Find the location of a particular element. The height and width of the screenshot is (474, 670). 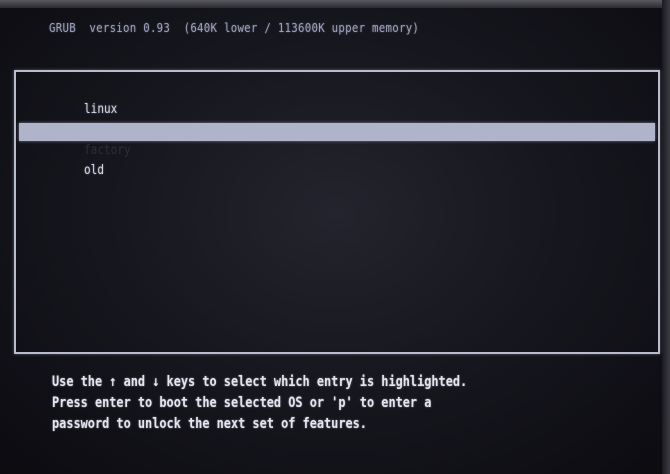

boot-entry-old: old is located at coordinates (337, 160).